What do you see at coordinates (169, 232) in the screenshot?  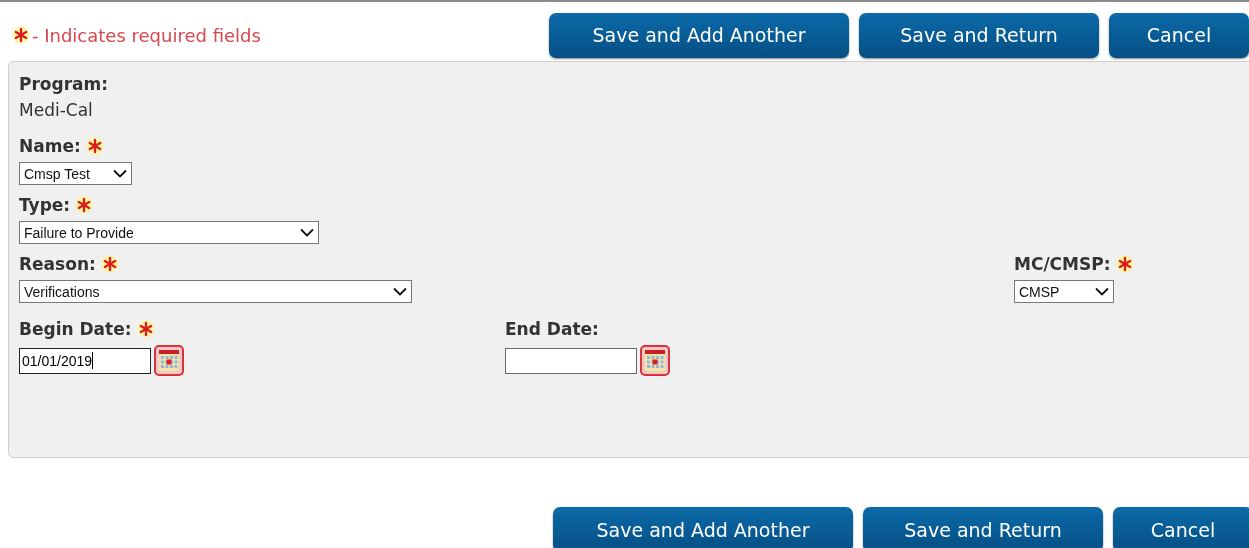 I see `dropdown: Failure to Provide` at bounding box center [169, 232].